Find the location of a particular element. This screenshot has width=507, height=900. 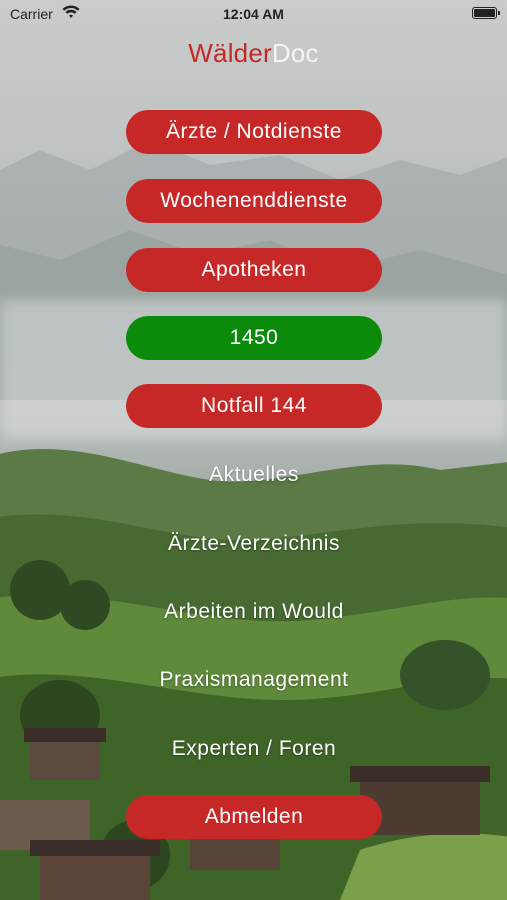

app-logo: WälderDoc is located at coordinates (253, 53).